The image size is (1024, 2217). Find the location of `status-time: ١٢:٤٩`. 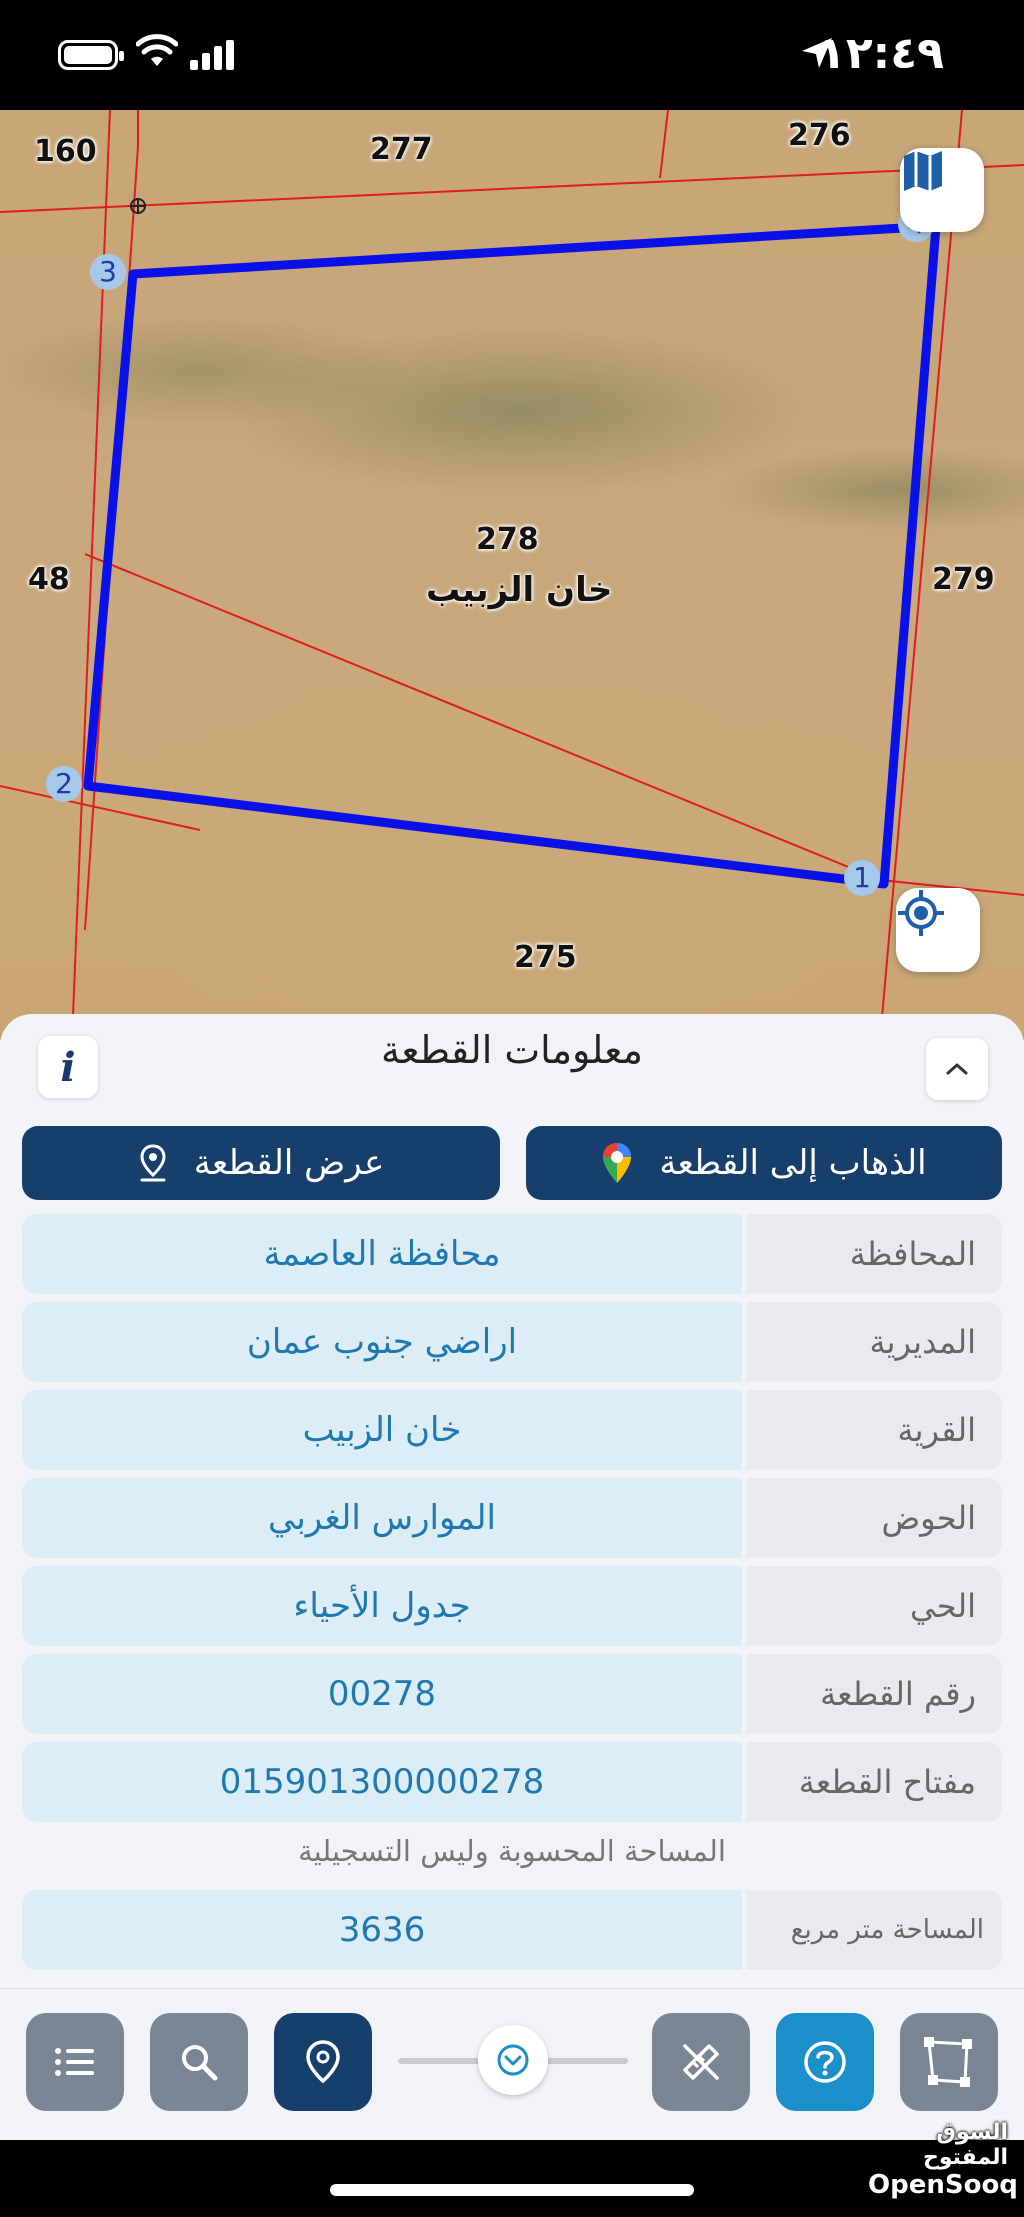

status-time: ١٢:٤٩ is located at coordinates (881, 53).